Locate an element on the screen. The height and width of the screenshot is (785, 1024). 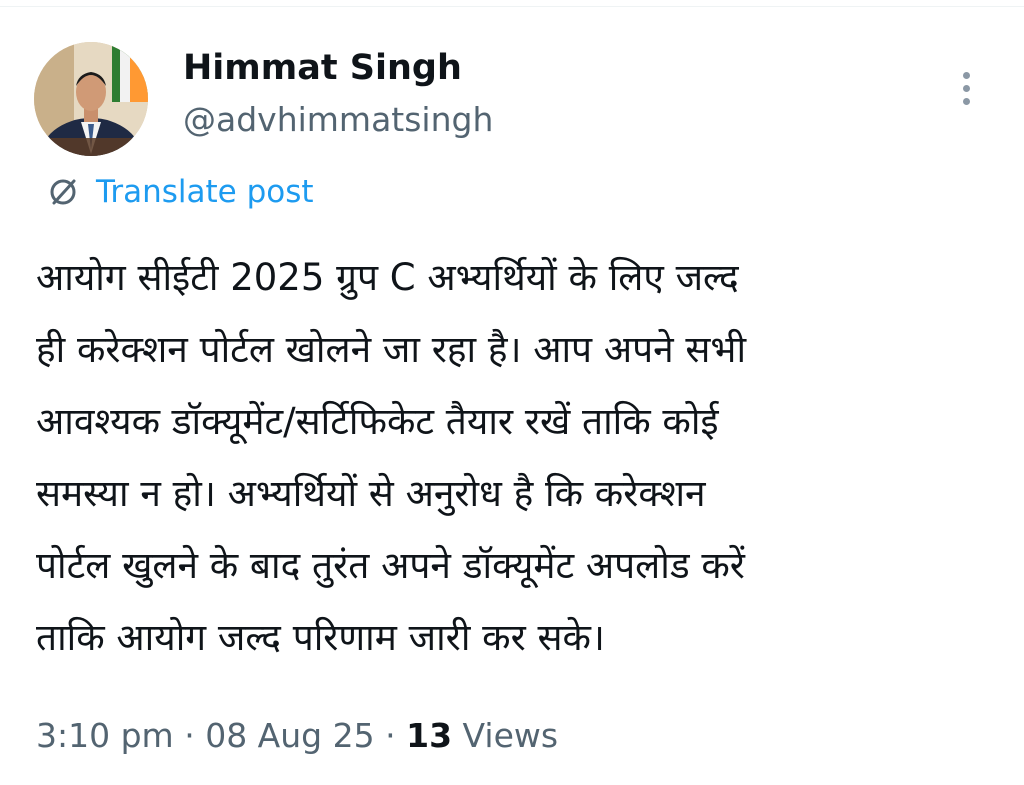
user-handle: @advhimmatsingh is located at coordinates (338, 120).